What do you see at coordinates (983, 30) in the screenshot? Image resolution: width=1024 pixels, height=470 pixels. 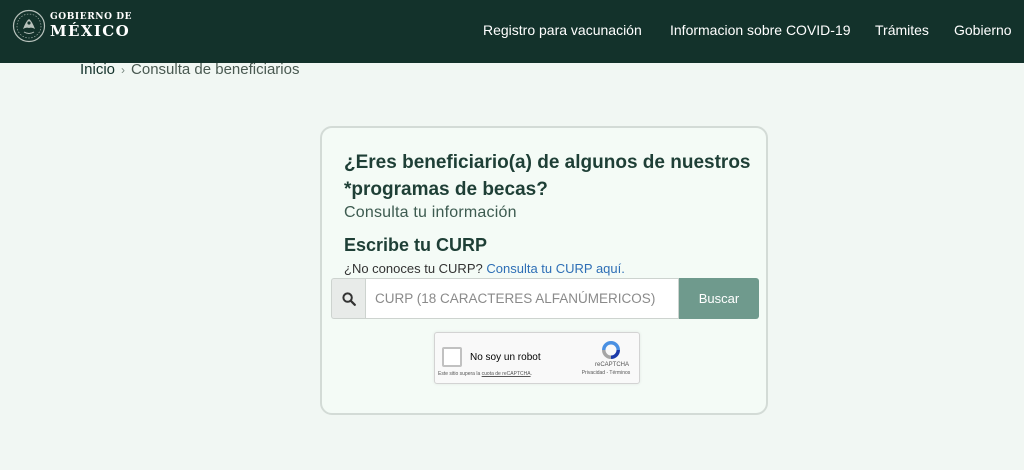 I see `nav-link-gobierno: Gobierno` at bounding box center [983, 30].